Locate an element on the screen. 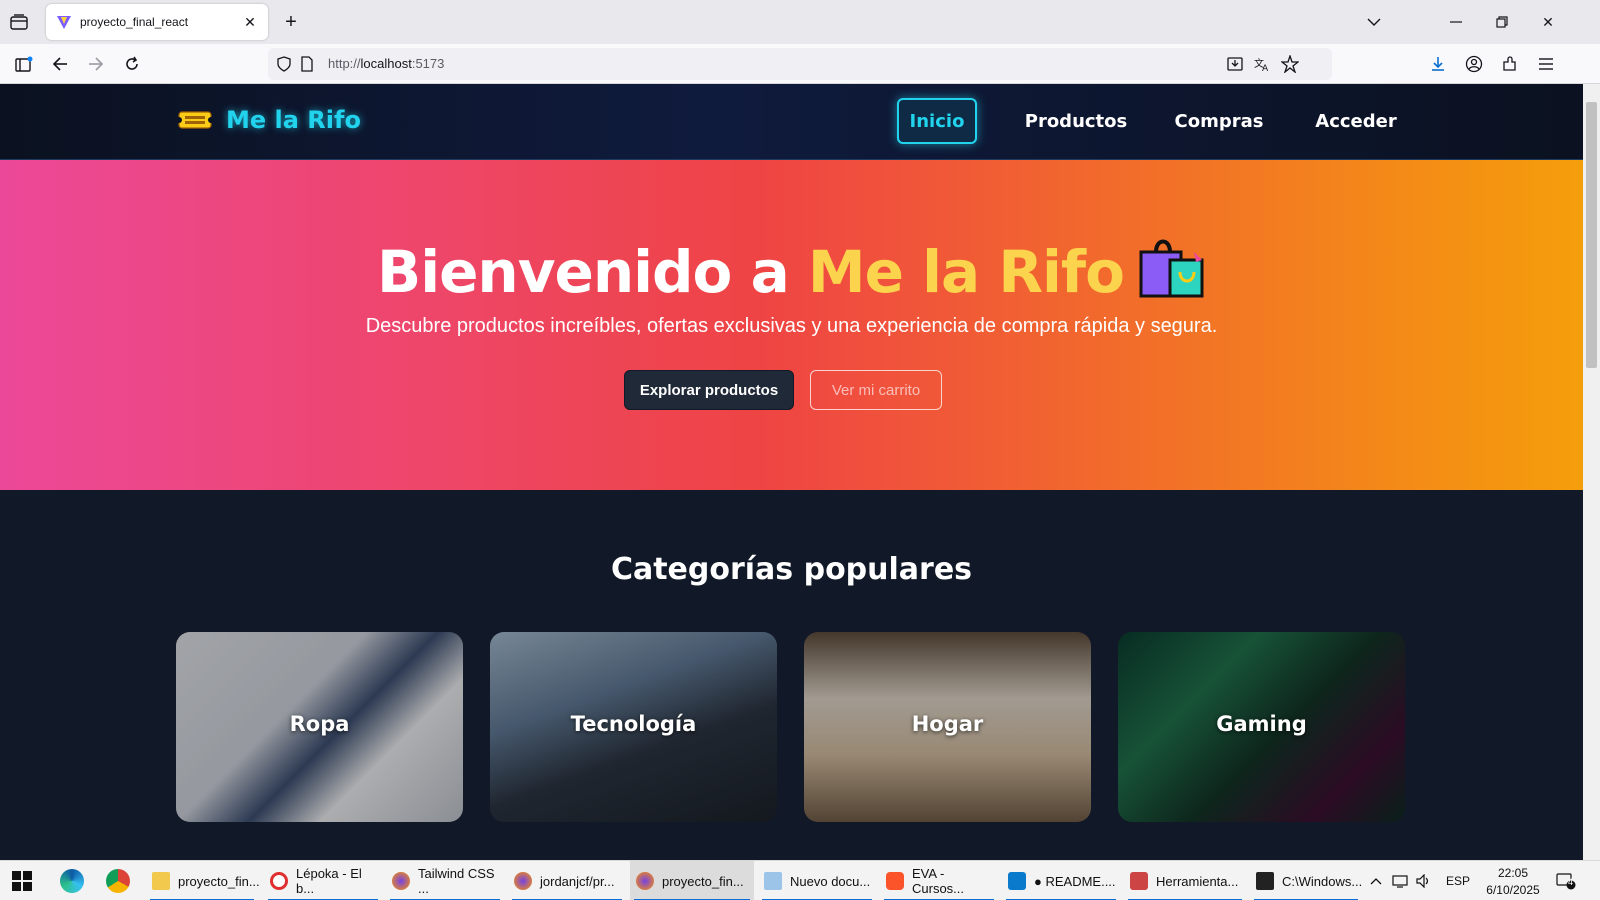 This screenshot has width=1600, height=900. url-host: localhost is located at coordinates (386, 63).